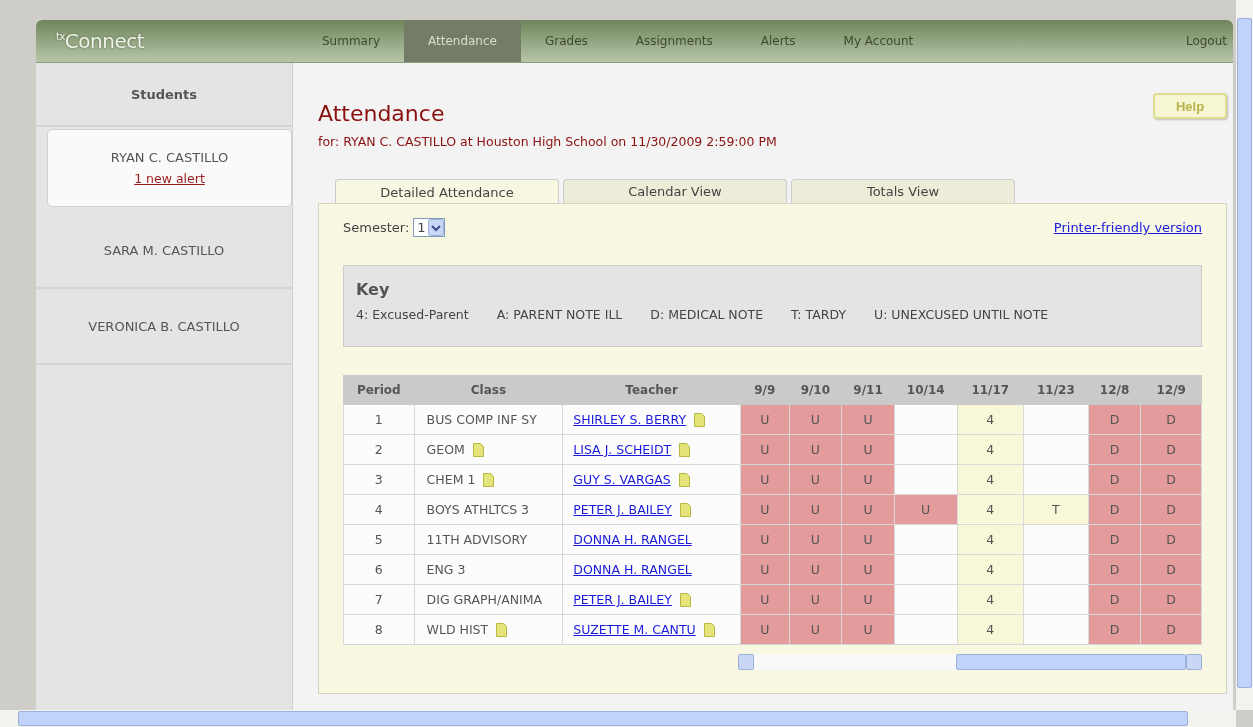 The image size is (1253, 727). What do you see at coordinates (707, 314) in the screenshot?
I see `key-item: D: MEDICAL NOTE` at bounding box center [707, 314].